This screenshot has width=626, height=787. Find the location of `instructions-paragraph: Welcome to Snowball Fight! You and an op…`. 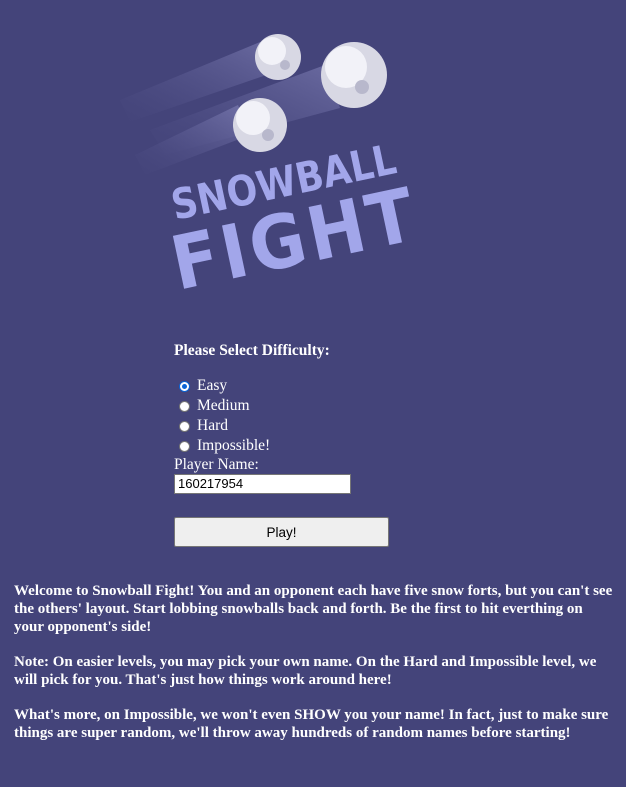

instructions-paragraph: Welcome to Snowball Fight! You and an op… is located at coordinates (313, 609).